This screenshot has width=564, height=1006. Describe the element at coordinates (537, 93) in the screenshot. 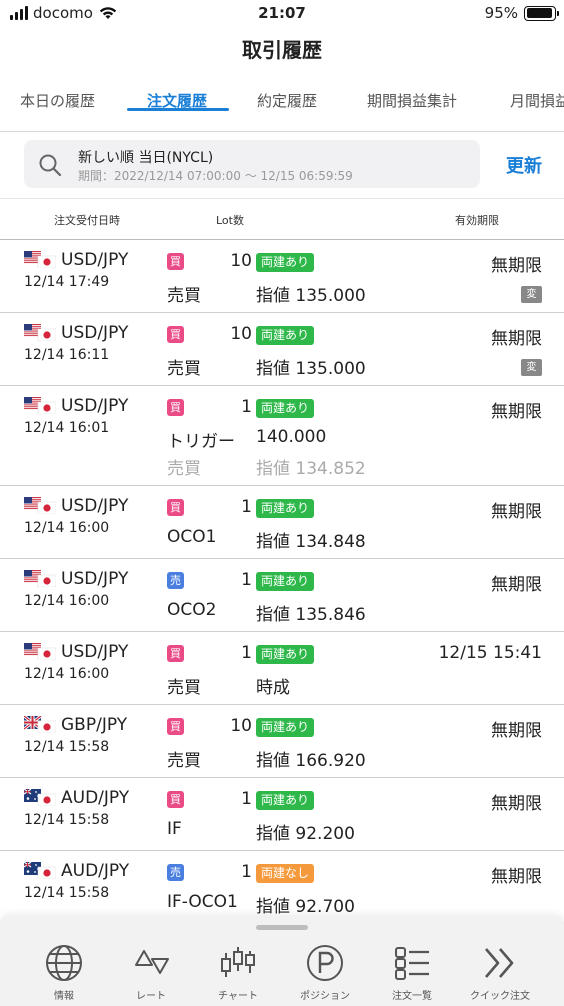

I see `tab-monthly-pl: 月間損益` at that location.